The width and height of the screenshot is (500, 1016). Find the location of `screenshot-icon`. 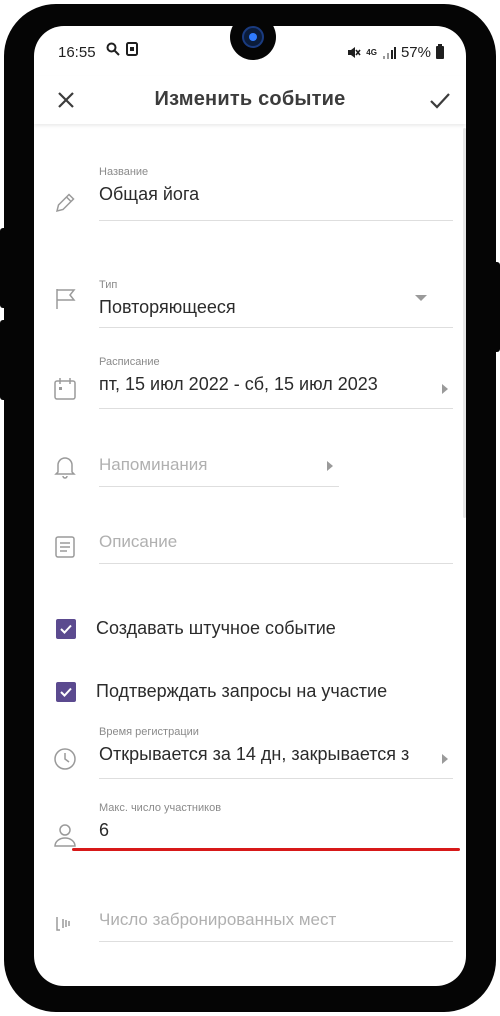

screenshot-icon is located at coordinates (132, 49).